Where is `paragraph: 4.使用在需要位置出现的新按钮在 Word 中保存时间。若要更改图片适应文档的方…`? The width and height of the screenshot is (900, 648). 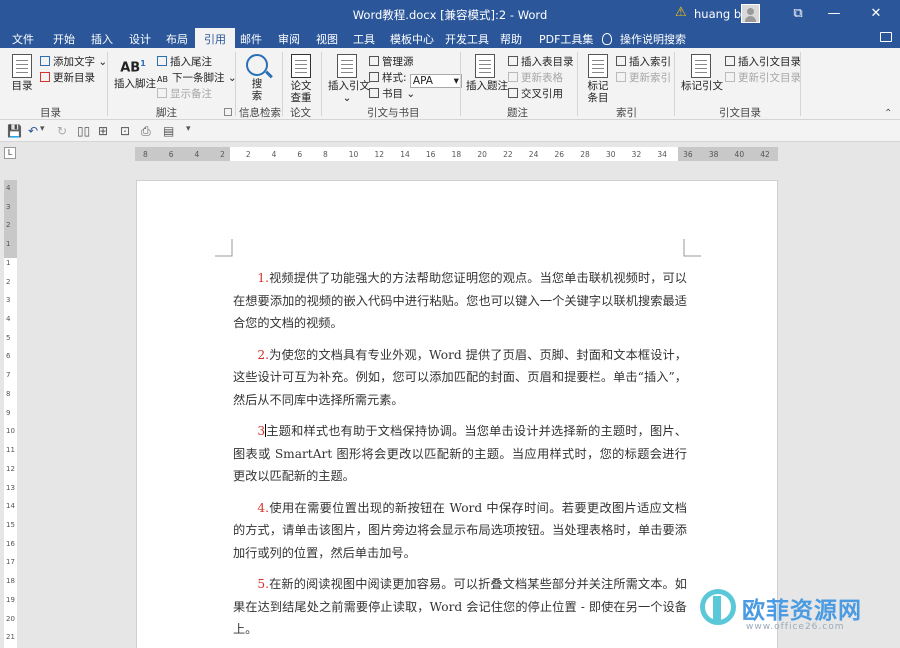
paragraph: 4.使用在需要位置出现的新按钮在 Word 中保存时间。若要更改图片适应文档的方… is located at coordinates (460, 531).